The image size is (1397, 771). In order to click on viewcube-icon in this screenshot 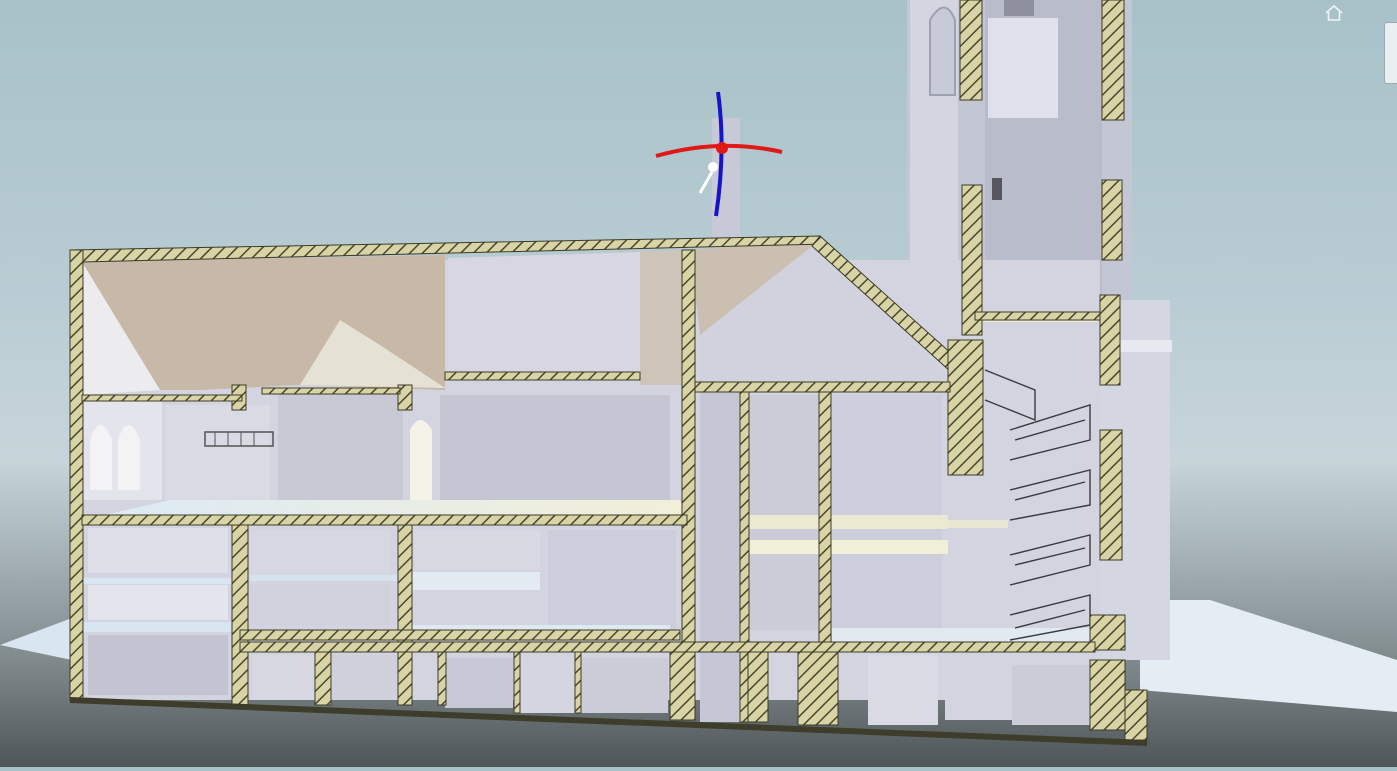, I will do `click(1390, 53)`.